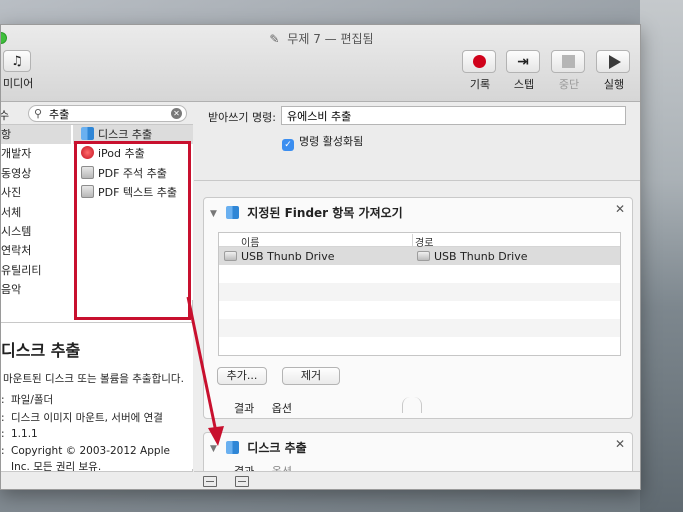 This screenshot has height=512, width=683. I want to click on search-field: ⚲ ✕, so click(107, 113).